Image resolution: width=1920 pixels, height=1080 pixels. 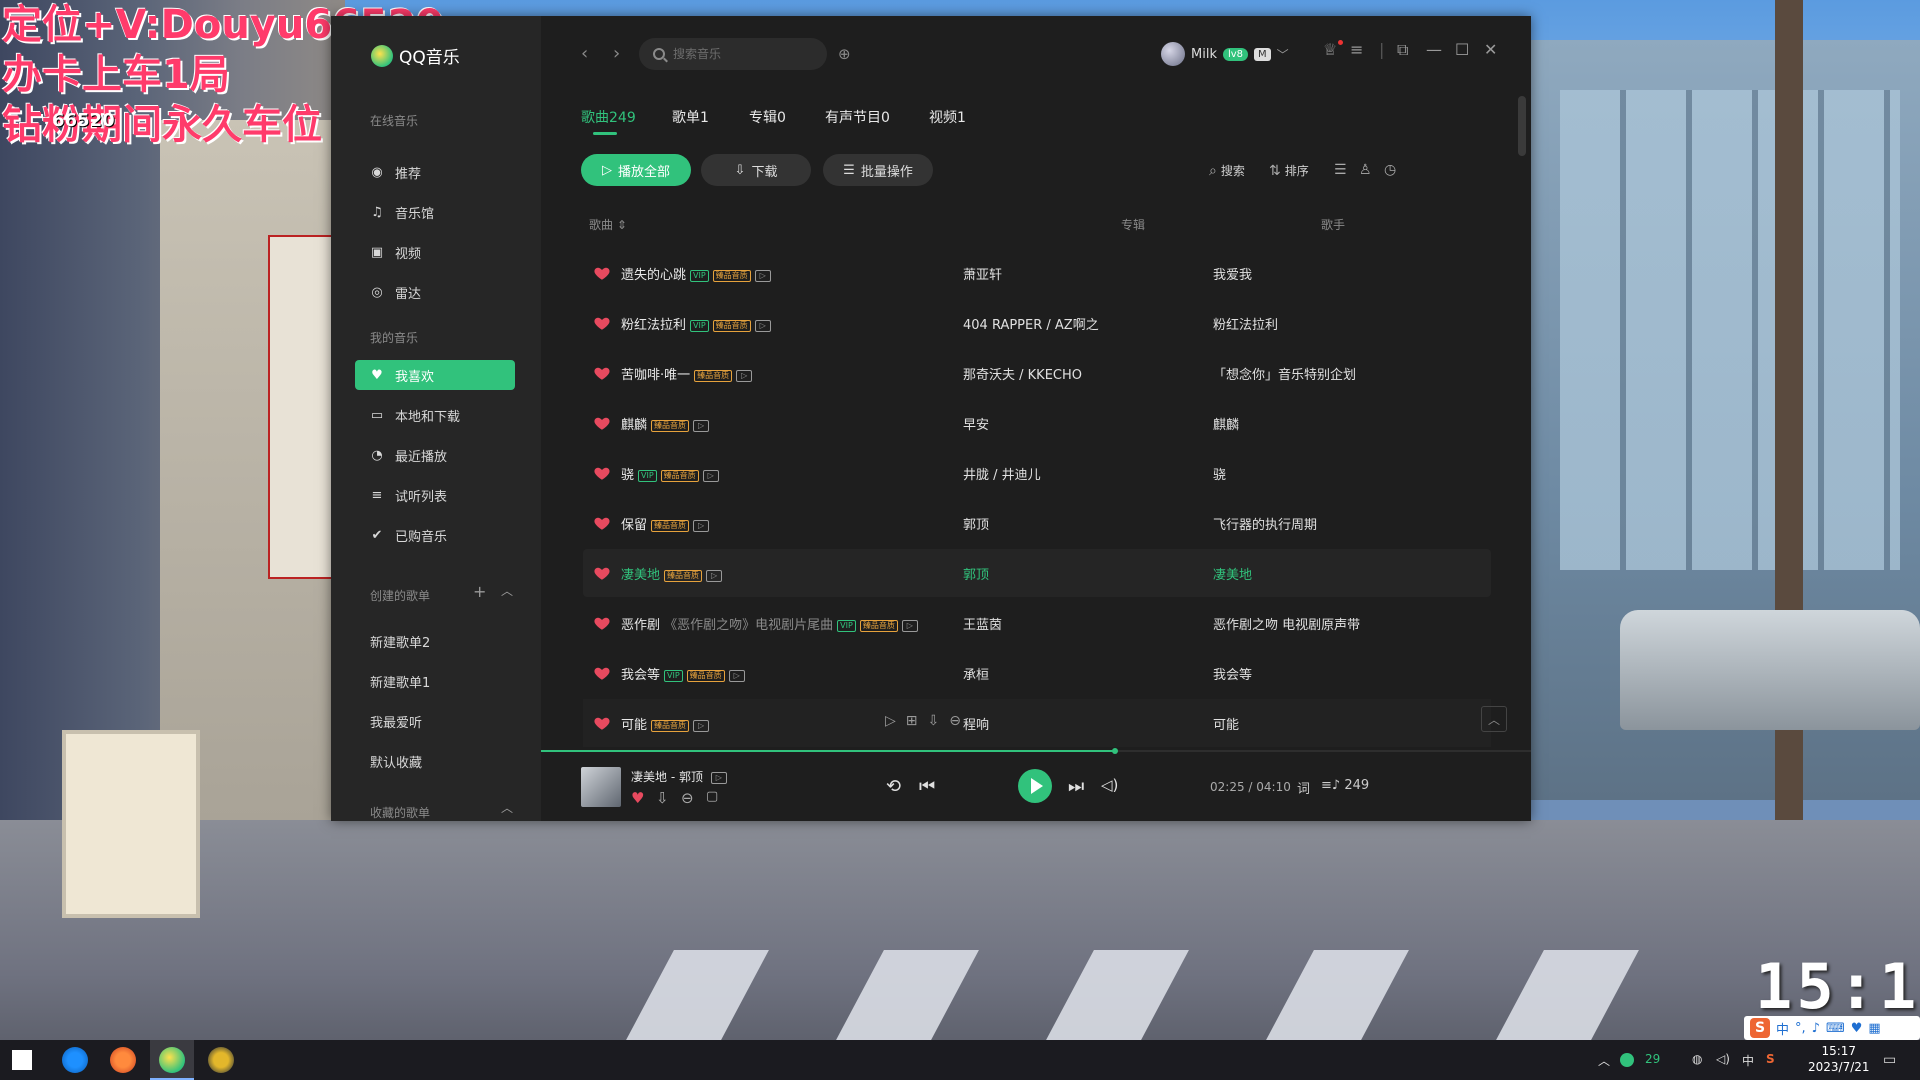 I want to click on previous-icon: ⏮, so click(x=927, y=786).